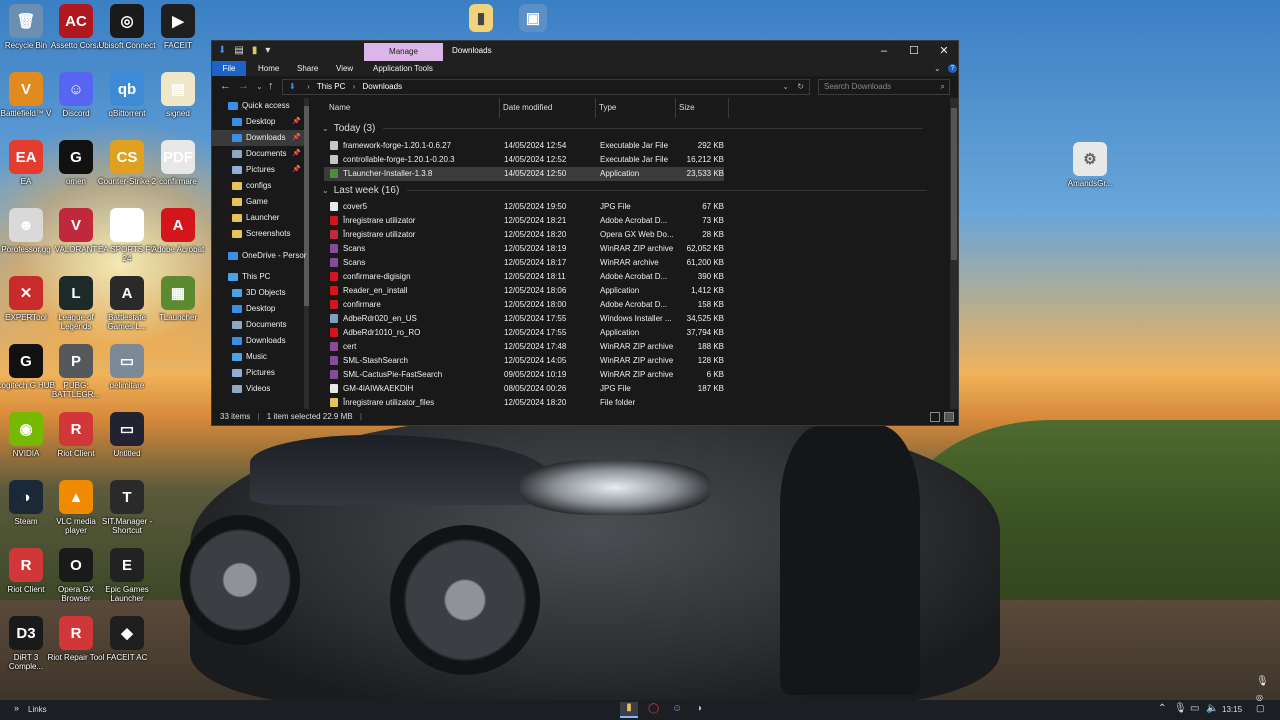  I want to click on links-toolbar-label: Links, so click(37, 709).